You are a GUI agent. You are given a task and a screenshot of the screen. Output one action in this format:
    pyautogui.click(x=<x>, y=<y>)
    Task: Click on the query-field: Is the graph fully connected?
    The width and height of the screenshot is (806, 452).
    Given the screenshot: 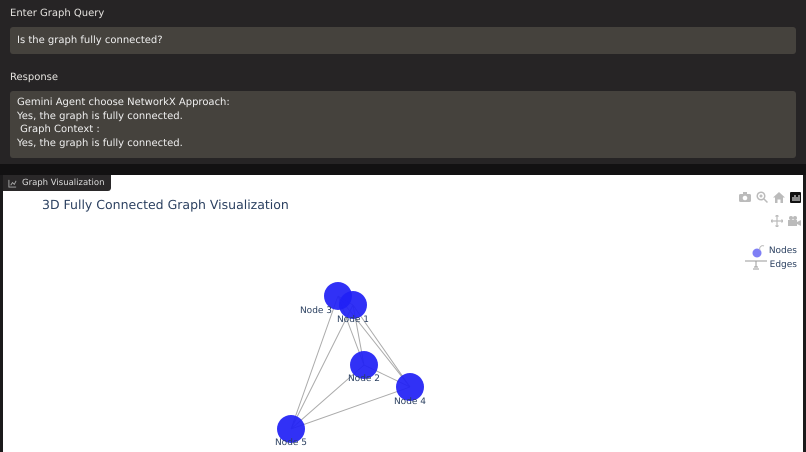 What is the action you would take?
    pyautogui.click(x=403, y=40)
    